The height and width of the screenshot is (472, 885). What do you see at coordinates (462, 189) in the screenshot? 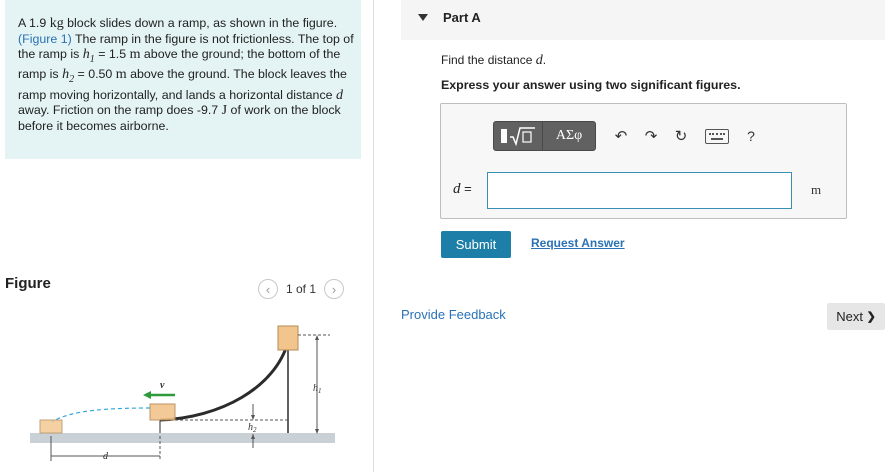
I see `answer-label: d =` at bounding box center [462, 189].